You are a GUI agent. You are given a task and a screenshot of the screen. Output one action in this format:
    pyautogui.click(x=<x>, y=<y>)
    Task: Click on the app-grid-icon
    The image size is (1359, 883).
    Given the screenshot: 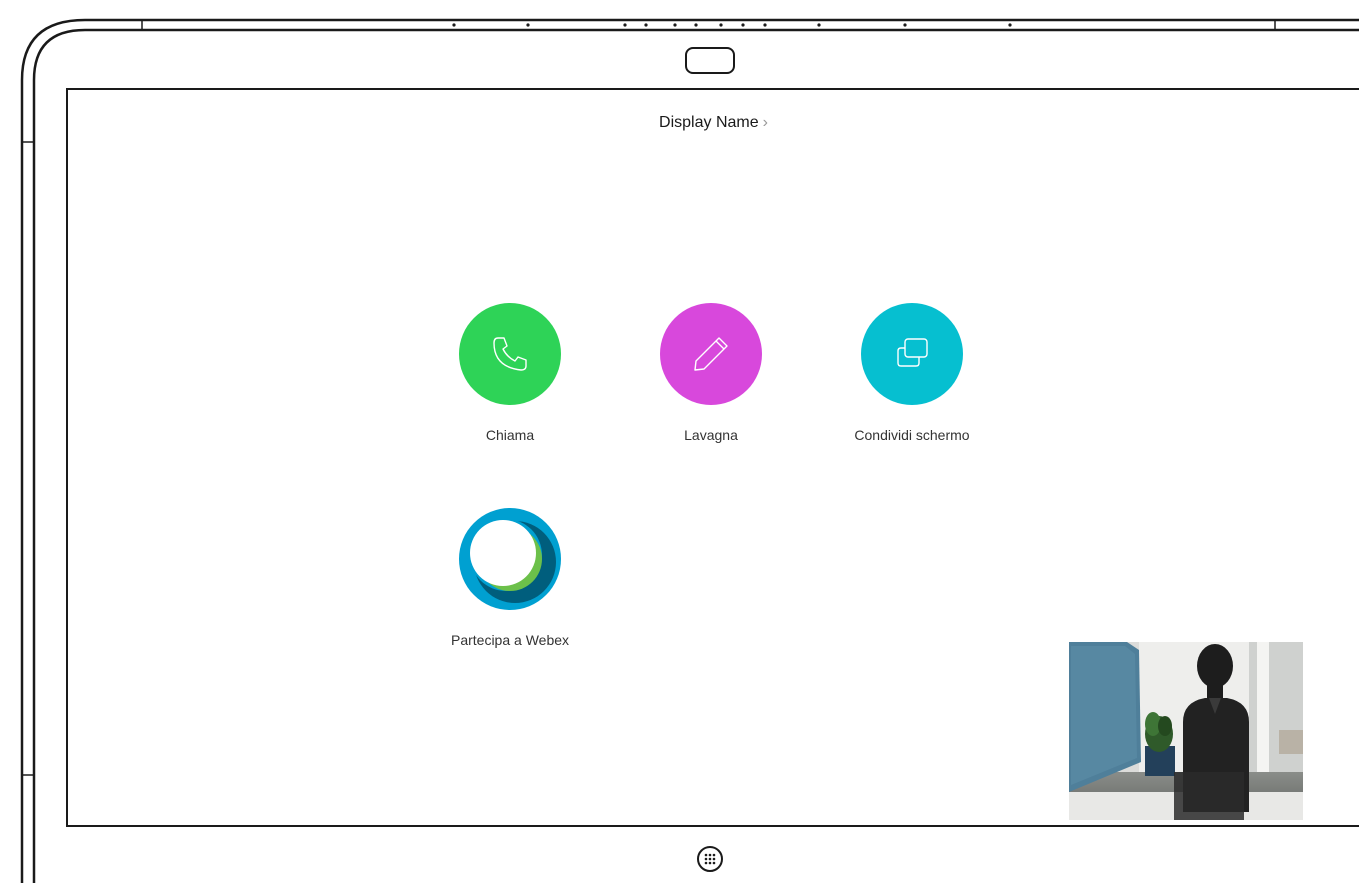 What is the action you would take?
    pyautogui.click(x=710, y=859)
    